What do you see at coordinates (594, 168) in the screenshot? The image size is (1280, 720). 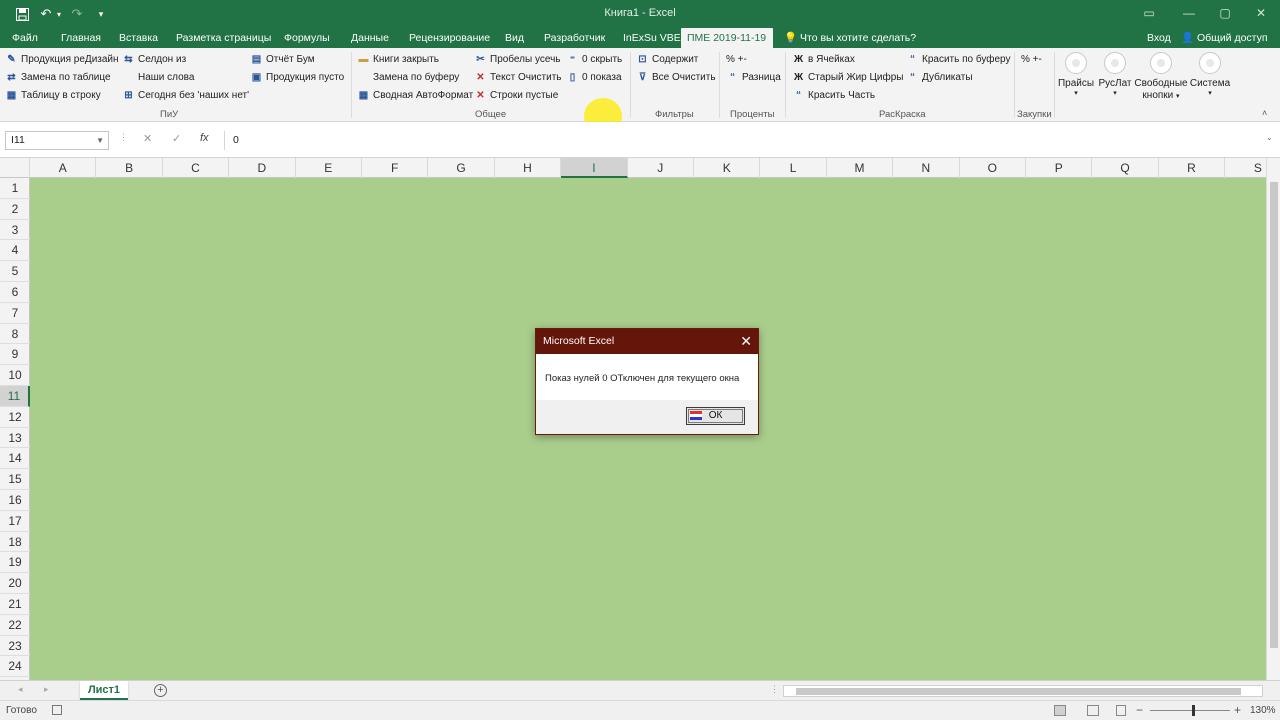 I see `column-header-i: I` at bounding box center [594, 168].